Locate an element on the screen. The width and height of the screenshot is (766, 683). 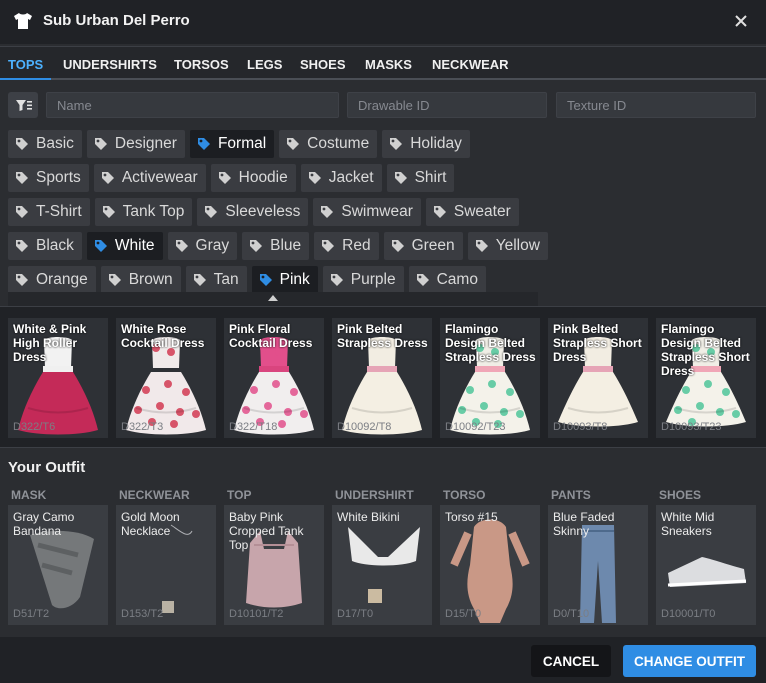
tag-label: White is located at coordinates (134, 245).